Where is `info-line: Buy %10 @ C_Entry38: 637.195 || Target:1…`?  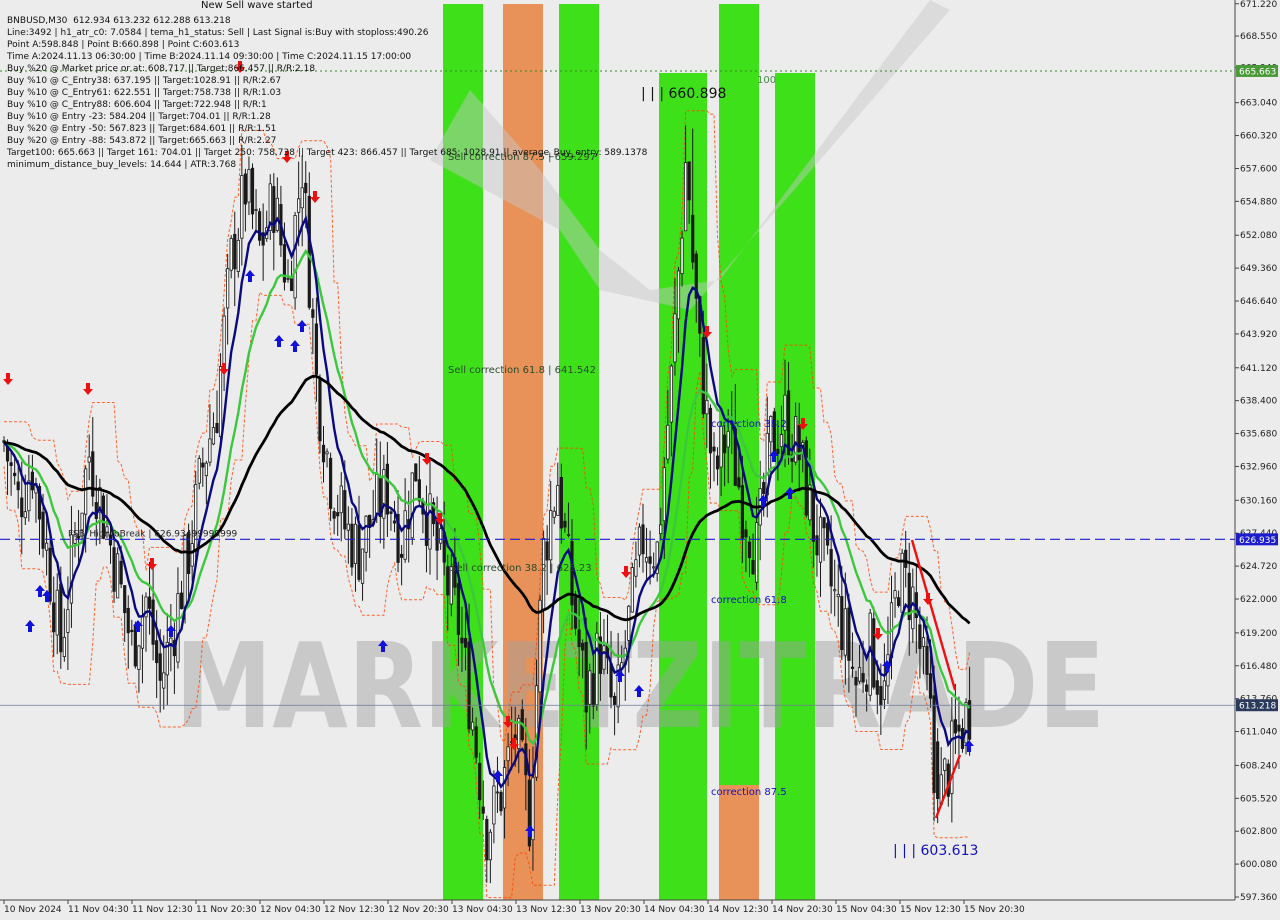 info-line: Buy %10 @ C_Entry38: 637.195 || Target:1… is located at coordinates (144, 81).